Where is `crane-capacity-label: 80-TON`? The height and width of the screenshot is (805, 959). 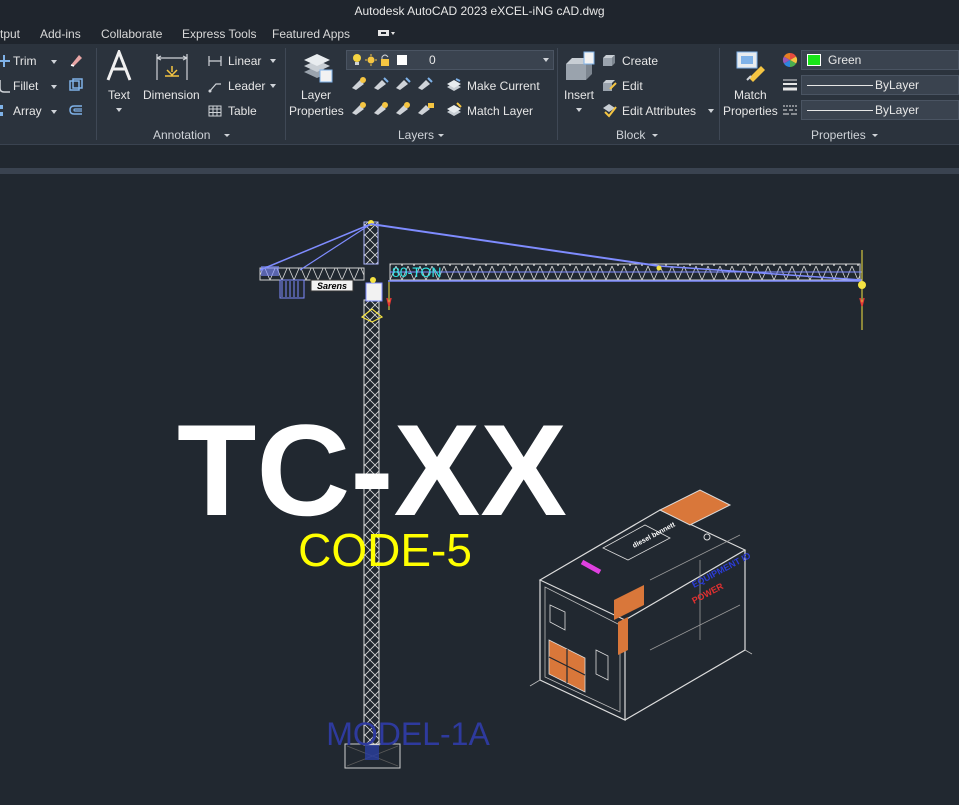 crane-capacity-label: 80-TON is located at coordinates (417, 272).